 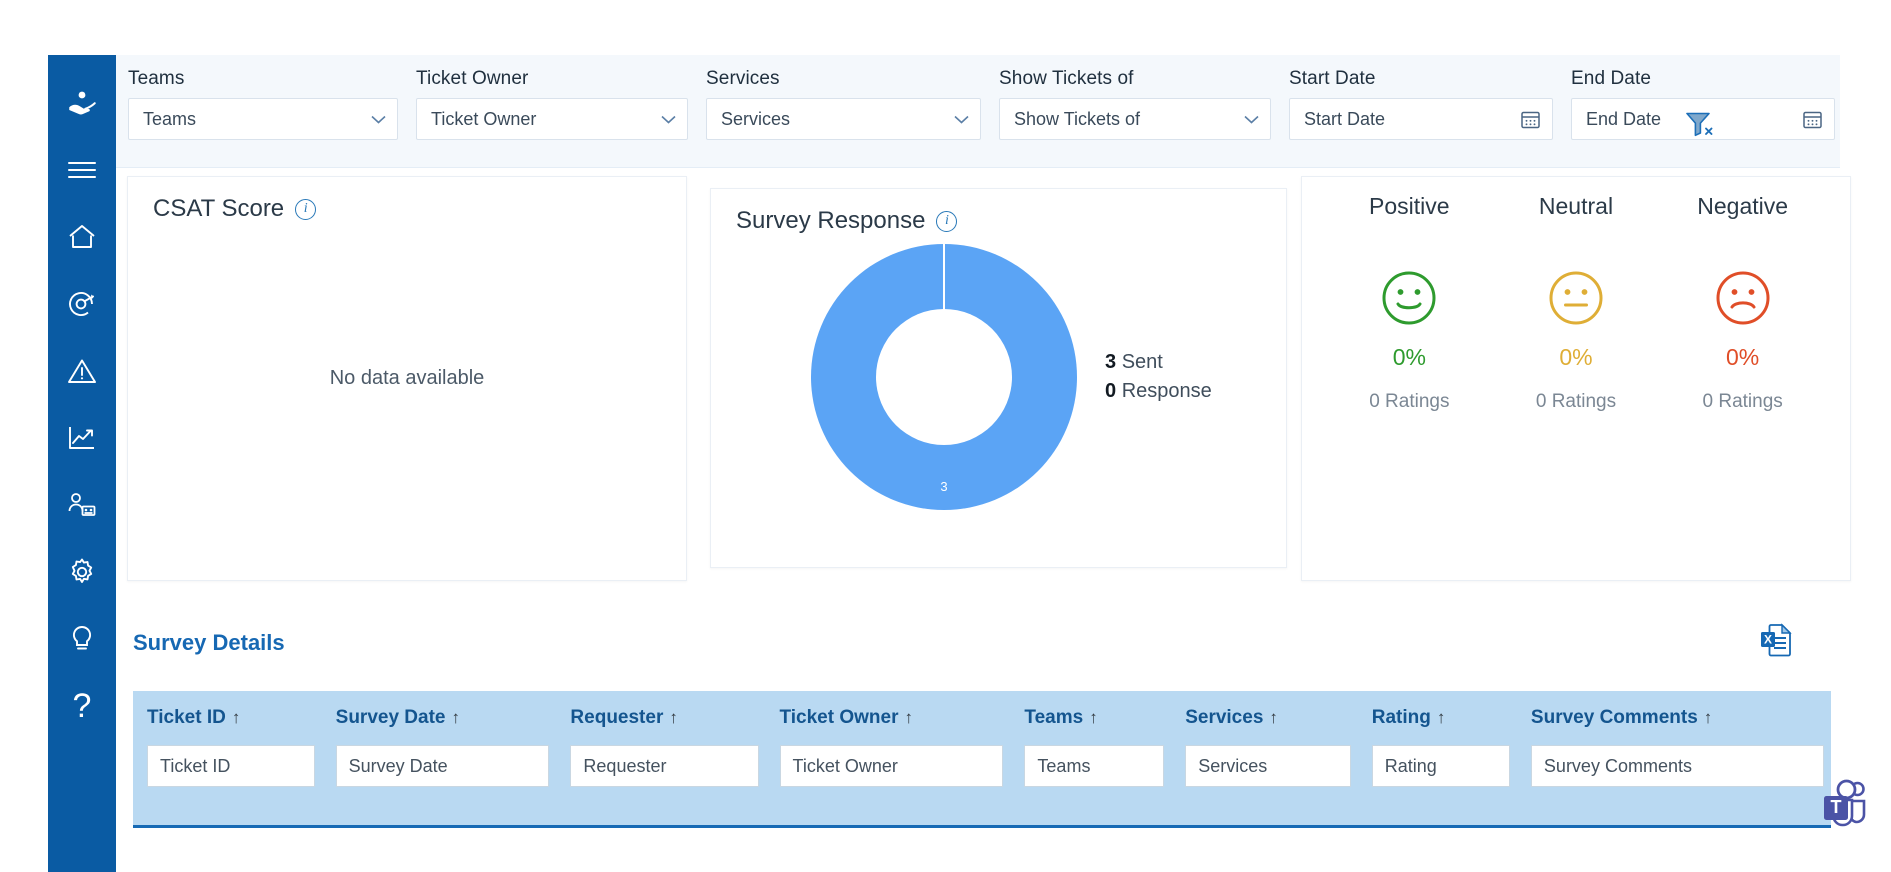 I want to click on donut-legend: 3 Sent 0 Response, so click(x=1158, y=377).